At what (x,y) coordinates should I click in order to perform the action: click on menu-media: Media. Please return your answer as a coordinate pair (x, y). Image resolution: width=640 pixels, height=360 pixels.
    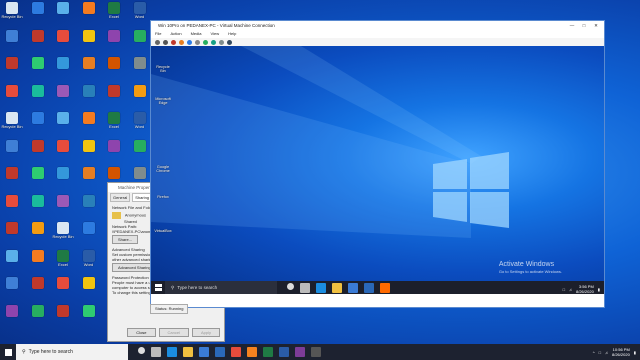
    Looking at the image, I should click on (196, 34).